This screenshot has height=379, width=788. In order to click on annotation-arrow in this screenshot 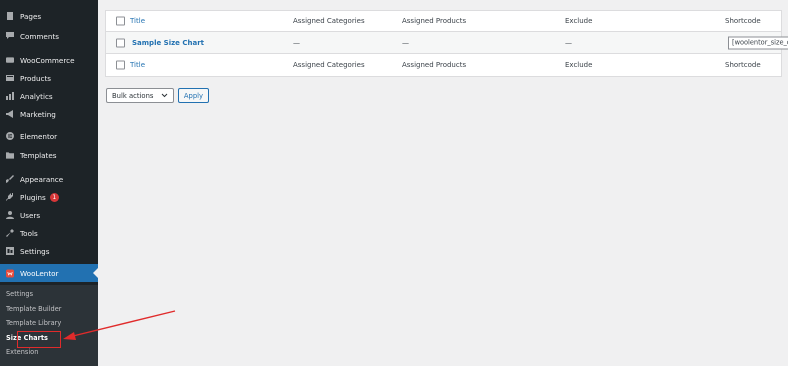, I will do `click(119, 325)`.